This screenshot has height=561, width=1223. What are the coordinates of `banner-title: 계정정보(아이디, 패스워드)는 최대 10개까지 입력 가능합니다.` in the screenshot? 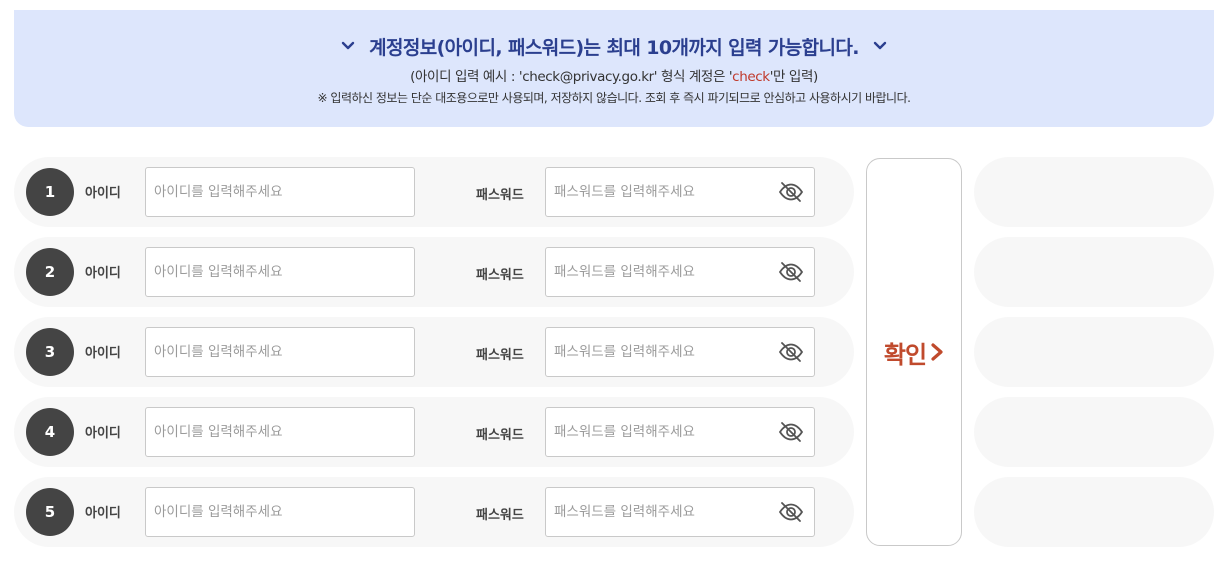 It's located at (614, 47).